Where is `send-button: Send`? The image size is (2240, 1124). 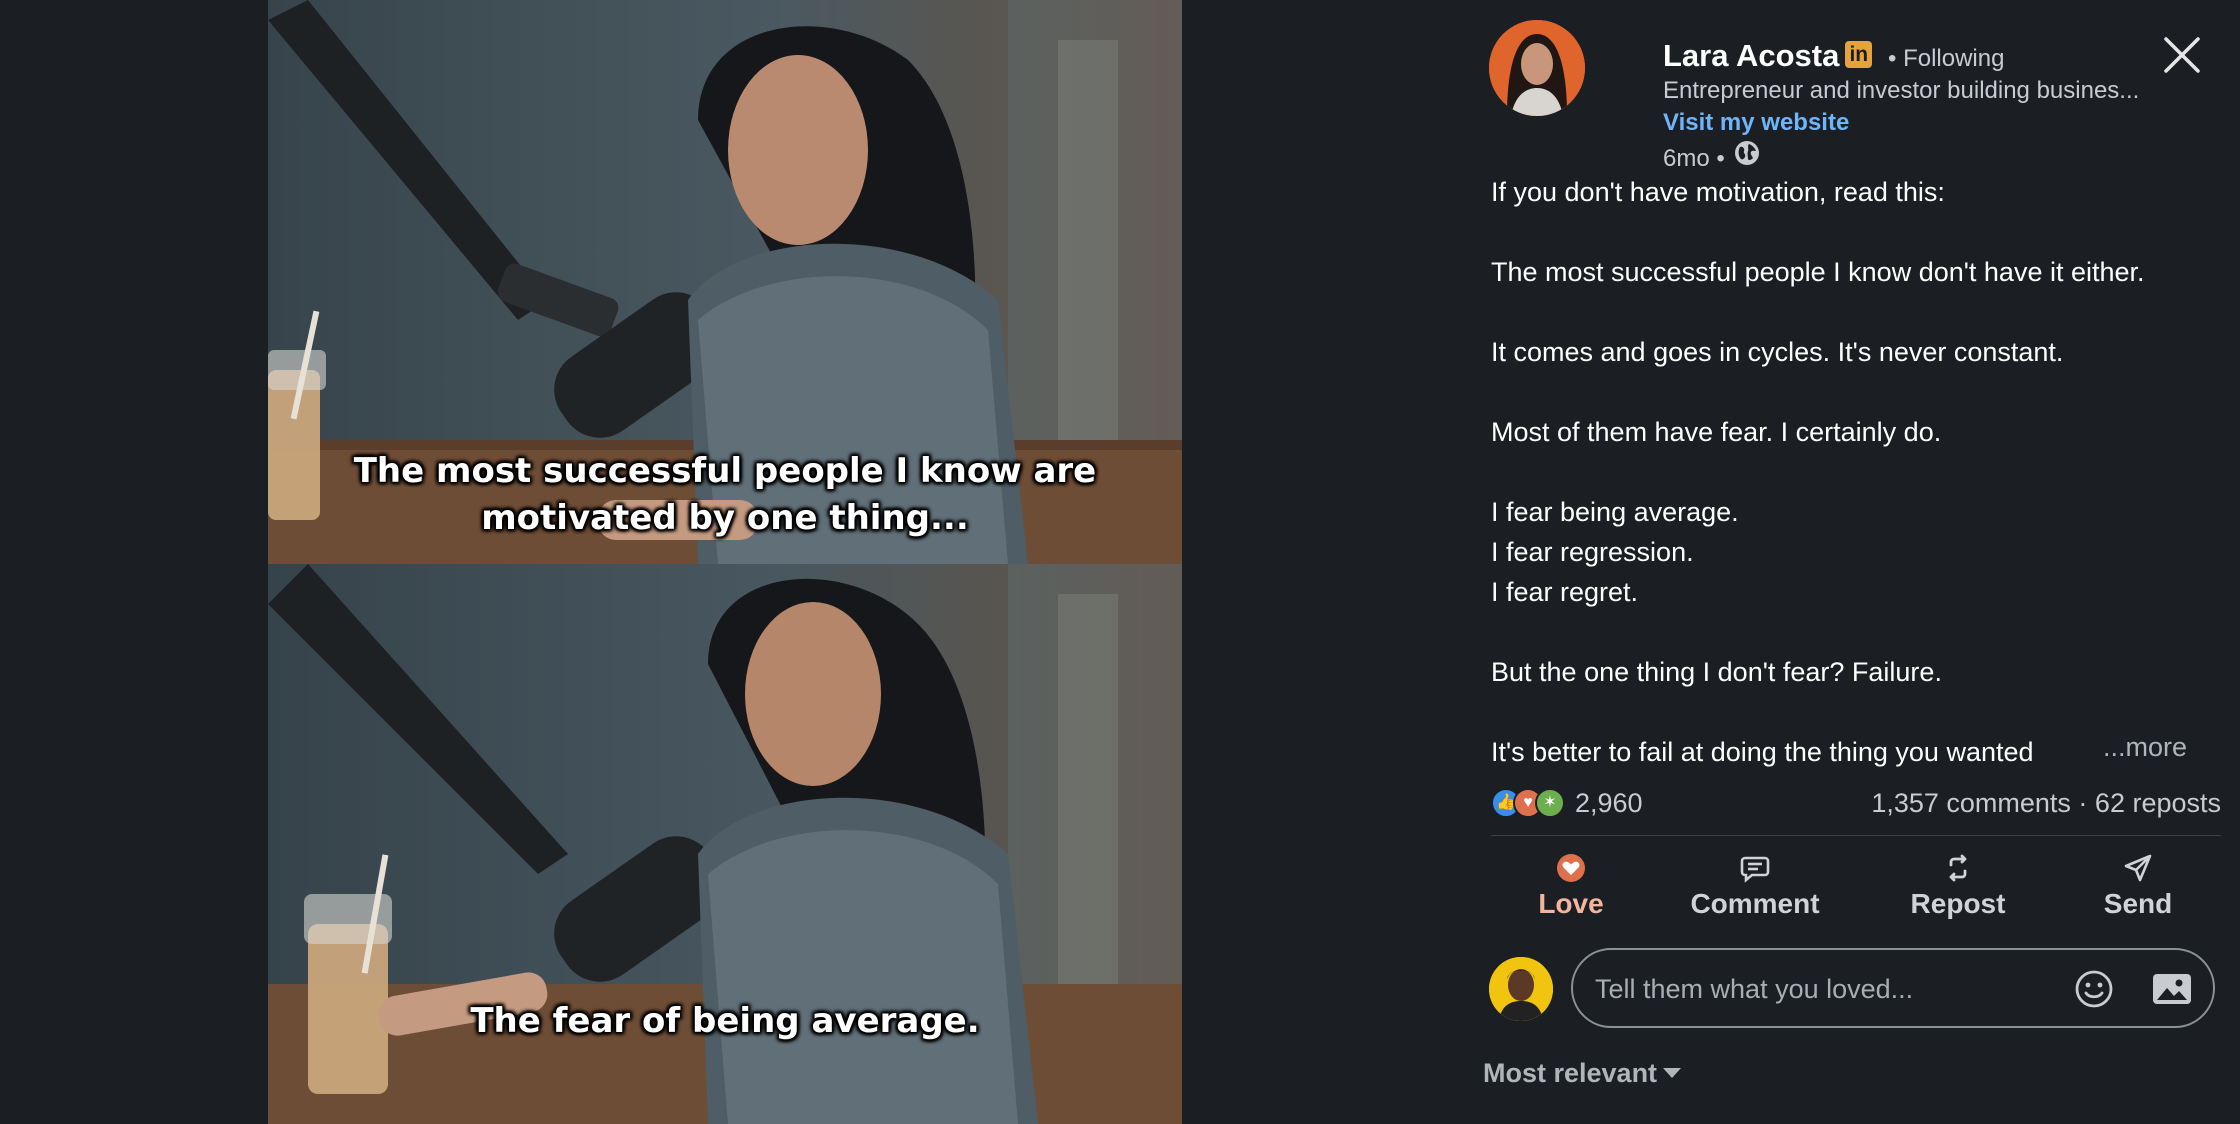 send-button: Send is located at coordinates (2138, 886).